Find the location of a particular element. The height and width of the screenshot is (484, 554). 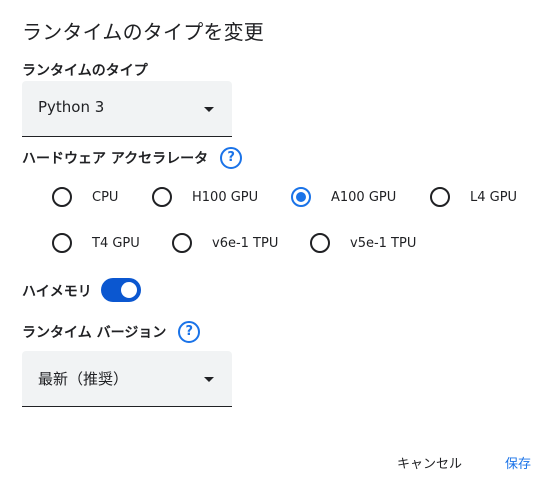

radio-label: v6e-1 TPU is located at coordinates (245, 243).